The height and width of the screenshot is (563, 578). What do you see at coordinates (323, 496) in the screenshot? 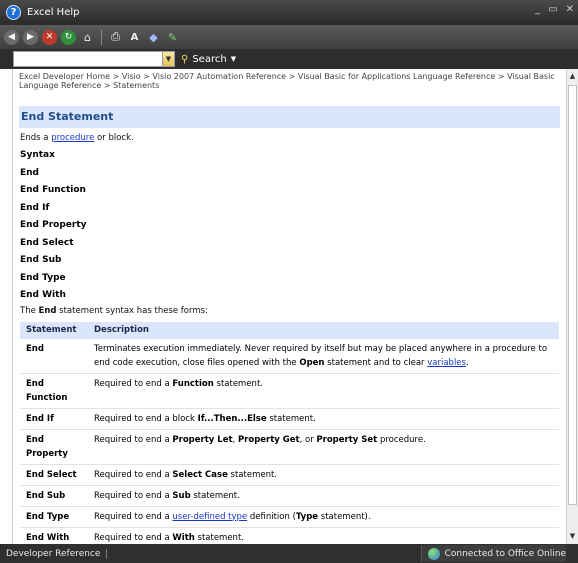
I see `description-cell: Required to end a Sub statement.` at bounding box center [323, 496].